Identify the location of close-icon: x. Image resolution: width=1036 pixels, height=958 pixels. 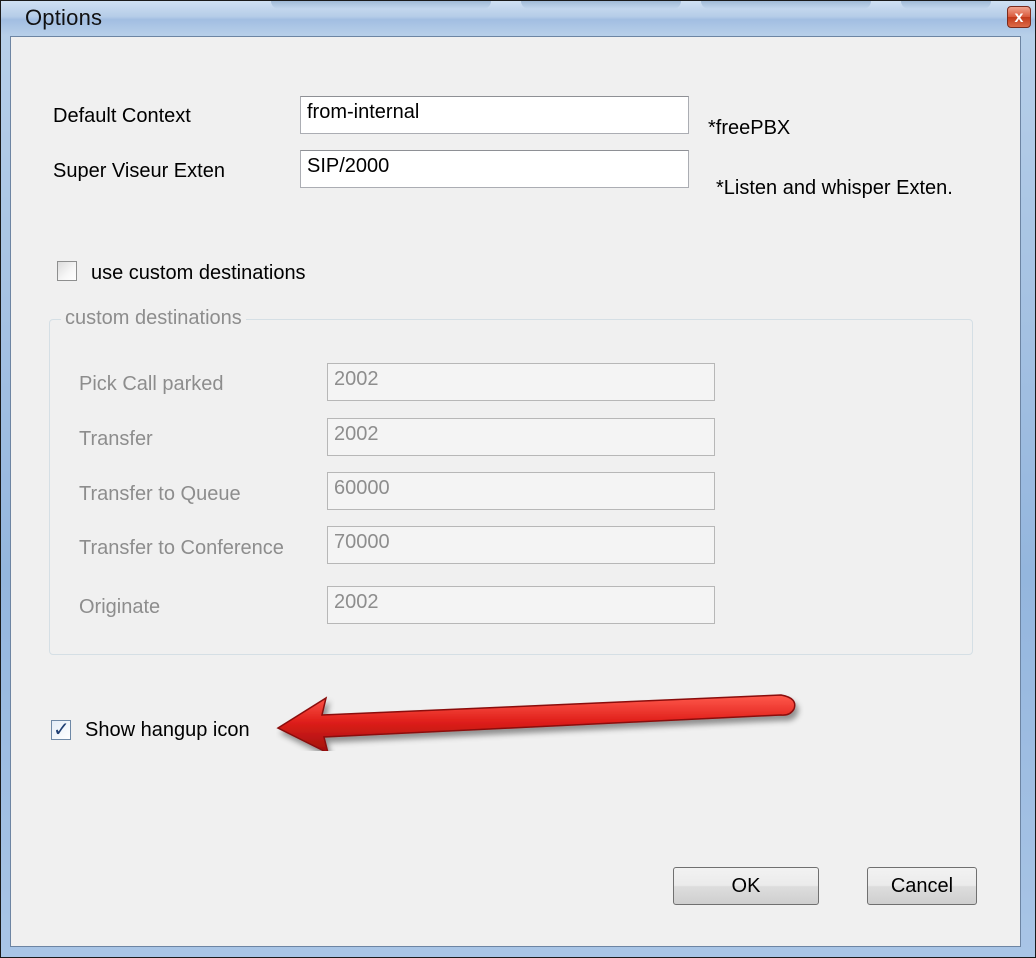
(1019, 17).